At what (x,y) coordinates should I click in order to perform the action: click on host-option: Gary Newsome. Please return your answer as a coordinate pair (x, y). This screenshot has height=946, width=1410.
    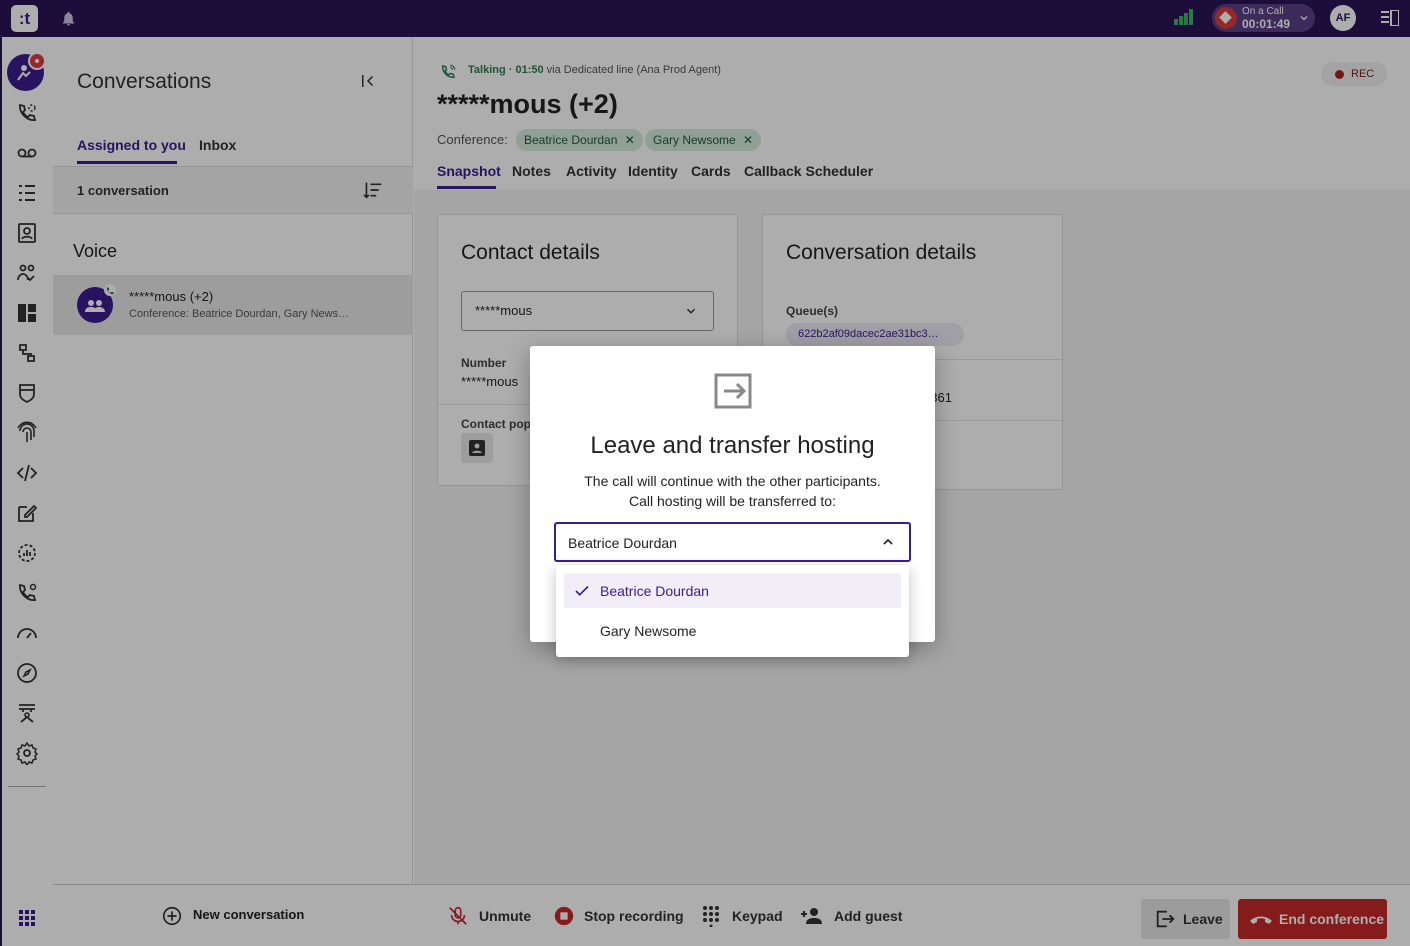
    Looking at the image, I should click on (732, 630).